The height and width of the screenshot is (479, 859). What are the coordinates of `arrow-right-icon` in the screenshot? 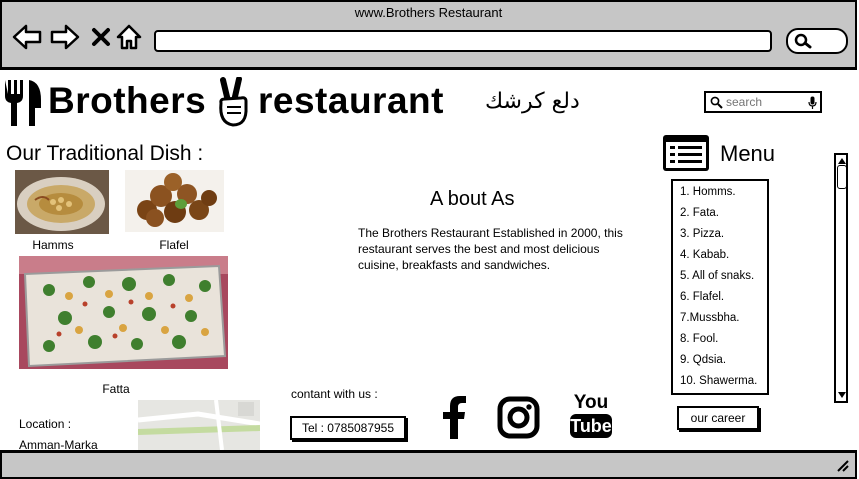 It's located at (65, 37).